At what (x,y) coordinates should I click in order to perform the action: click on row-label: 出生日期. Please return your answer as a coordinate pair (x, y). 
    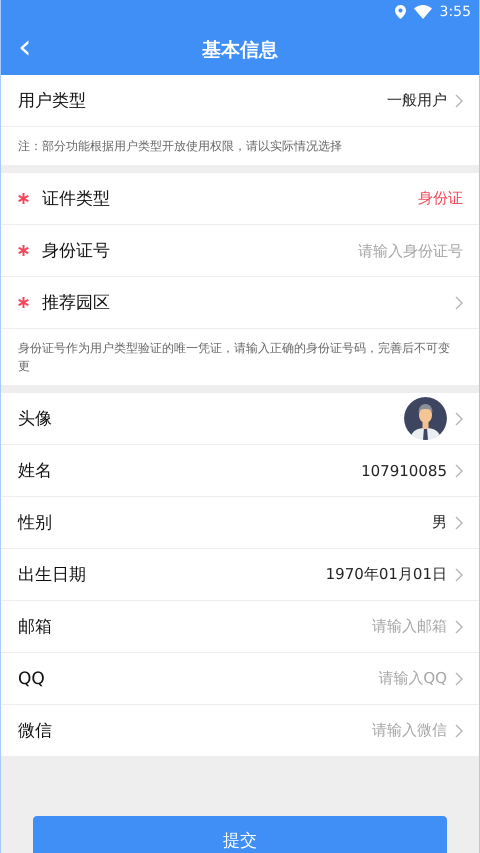
    Looking at the image, I should click on (52, 575).